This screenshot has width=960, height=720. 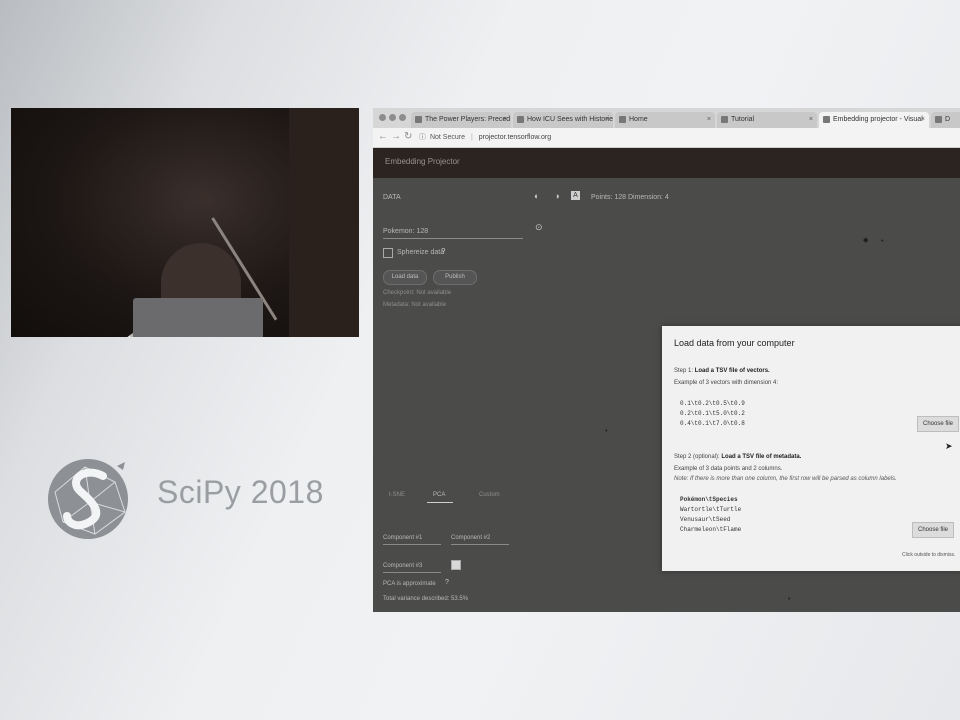 I want to click on step1-text: Step 1: Load a TSV file of vectors., so click(x=722, y=371).